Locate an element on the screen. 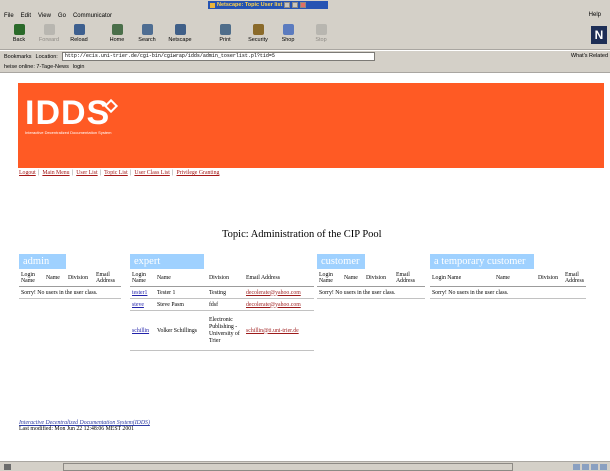 The image size is (610, 471). user-name: Volker Schillings is located at coordinates (177, 330).